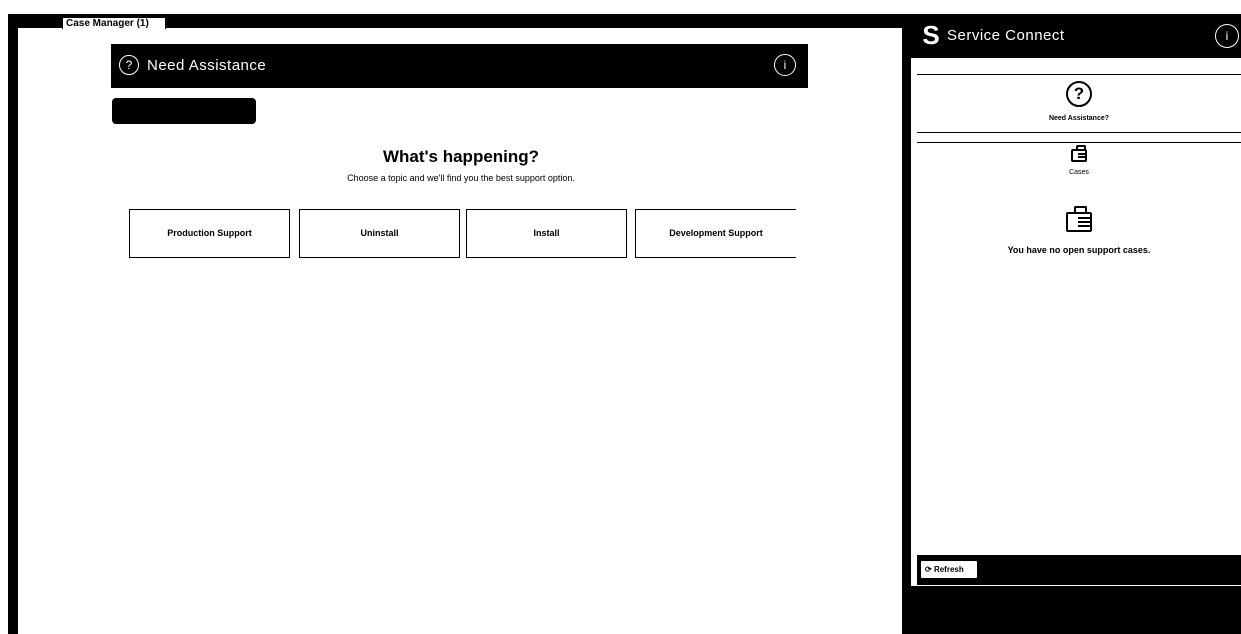 The width and height of the screenshot is (1241, 634). I want to click on refresh-button: ⟳ Refresh, so click(949, 569).